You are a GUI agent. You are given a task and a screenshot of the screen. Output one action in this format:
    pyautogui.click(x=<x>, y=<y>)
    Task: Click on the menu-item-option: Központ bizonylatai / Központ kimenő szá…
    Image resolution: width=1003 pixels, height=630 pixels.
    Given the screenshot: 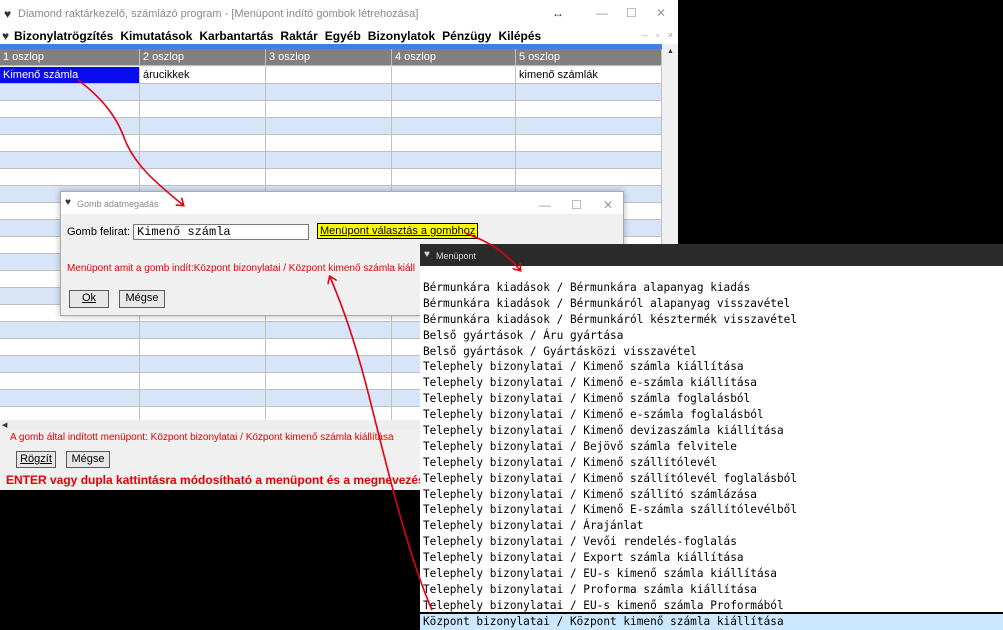 What is the action you would take?
    pyautogui.click(x=711, y=621)
    